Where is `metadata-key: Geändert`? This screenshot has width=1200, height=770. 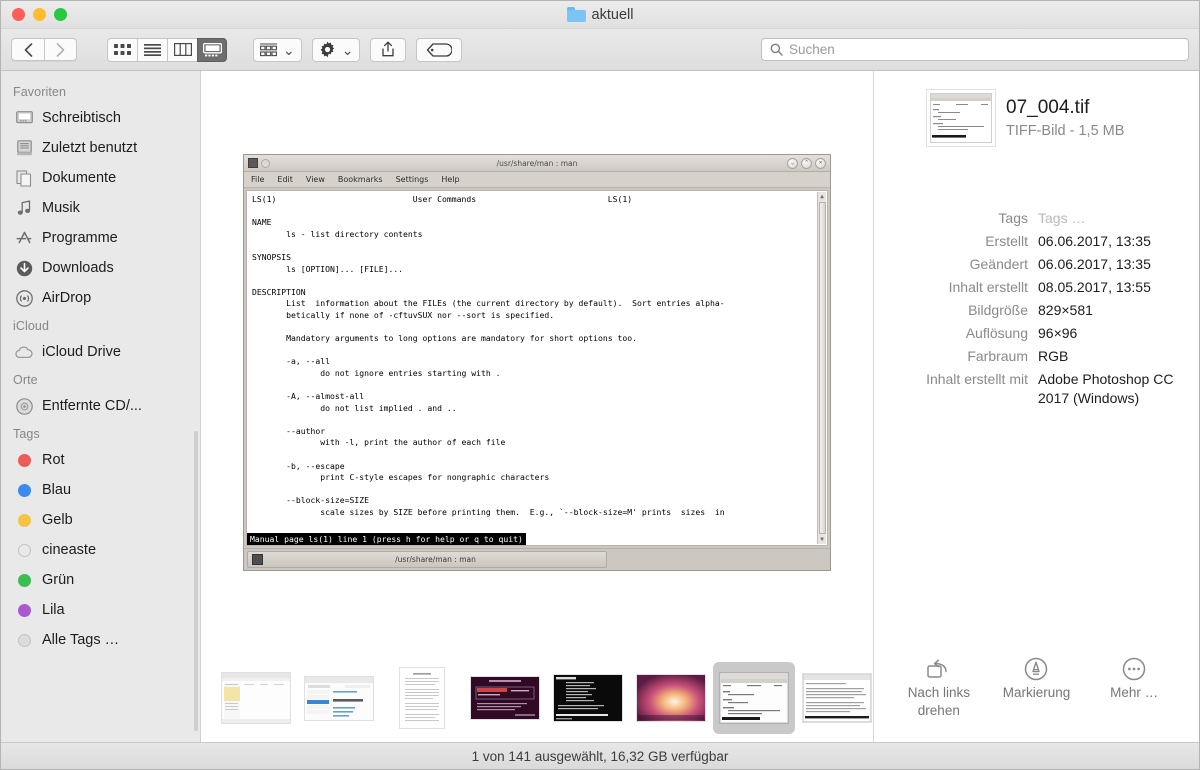 metadata-key: Geändert is located at coordinates (998, 264).